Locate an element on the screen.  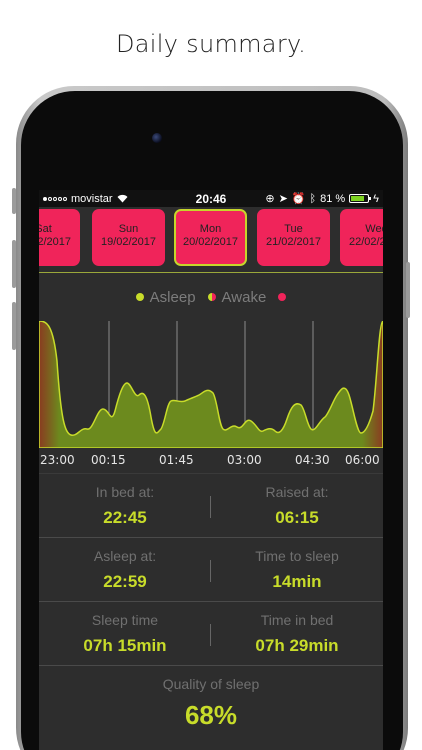
day-tile-mon: Mon 20/02/2017 is located at coordinates (210, 237).